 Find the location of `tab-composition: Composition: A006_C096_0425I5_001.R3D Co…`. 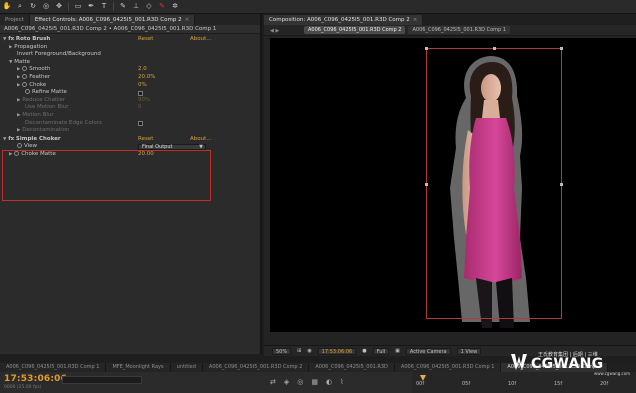

tab-composition: Composition: A006_C096_0425I5_001.R3D Co… is located at coordinates (344, 20).